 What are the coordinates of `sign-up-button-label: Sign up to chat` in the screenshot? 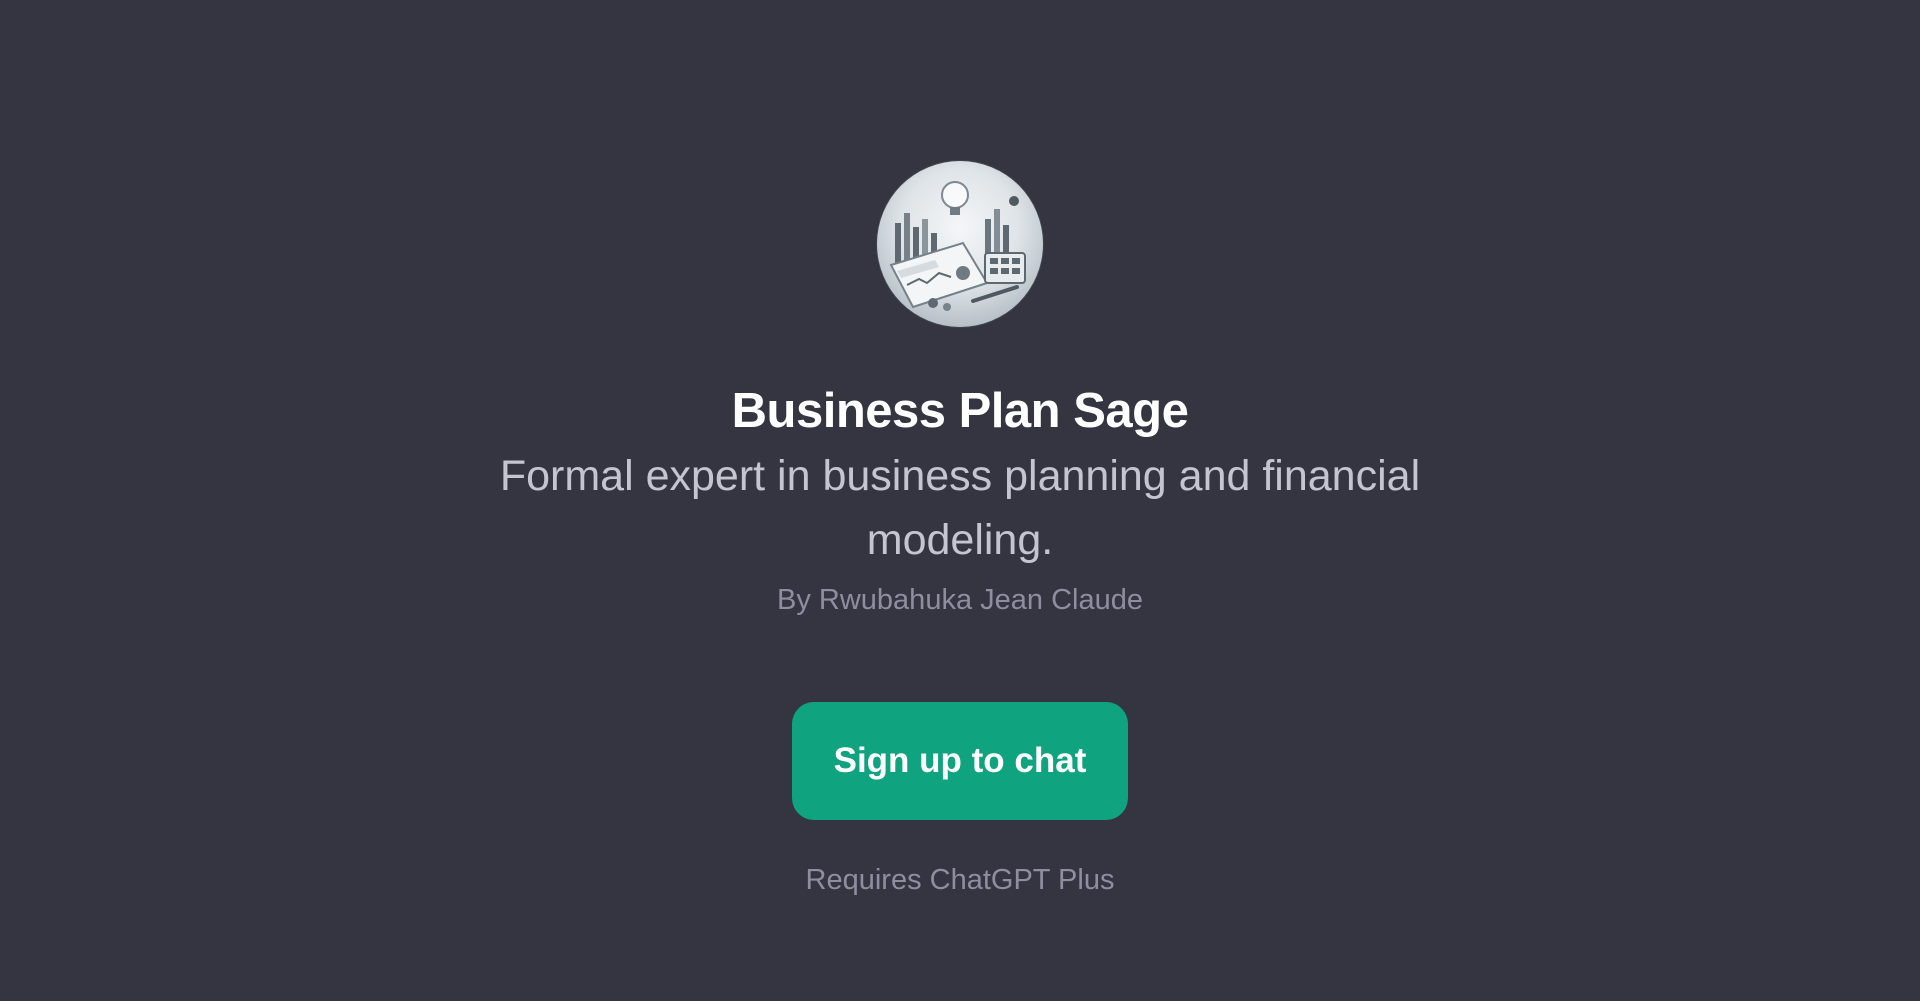 It's located at (960, 760).